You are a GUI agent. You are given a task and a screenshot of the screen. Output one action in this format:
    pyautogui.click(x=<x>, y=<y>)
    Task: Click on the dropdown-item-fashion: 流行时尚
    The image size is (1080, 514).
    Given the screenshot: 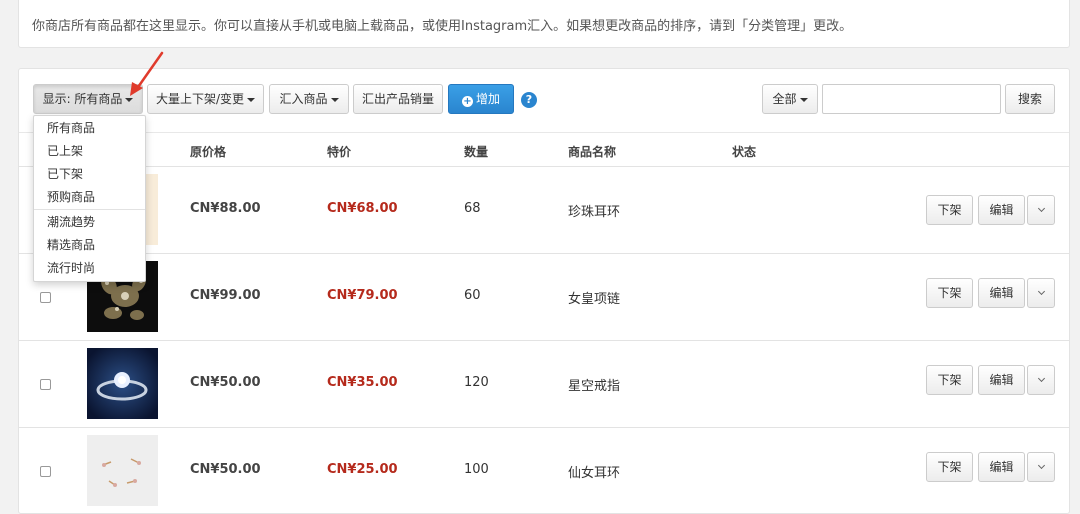 What is the action you would take?
    pyautogui.click(x=89, y=268)
    